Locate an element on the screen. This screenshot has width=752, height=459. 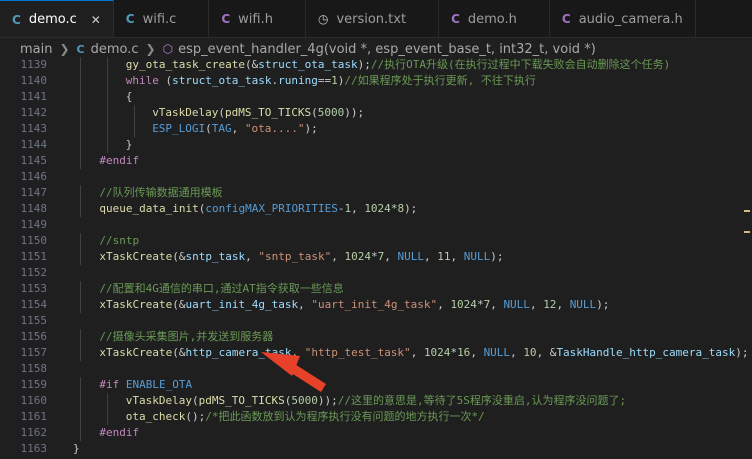
line-number: 1162 is located at coordinates (34, 432).